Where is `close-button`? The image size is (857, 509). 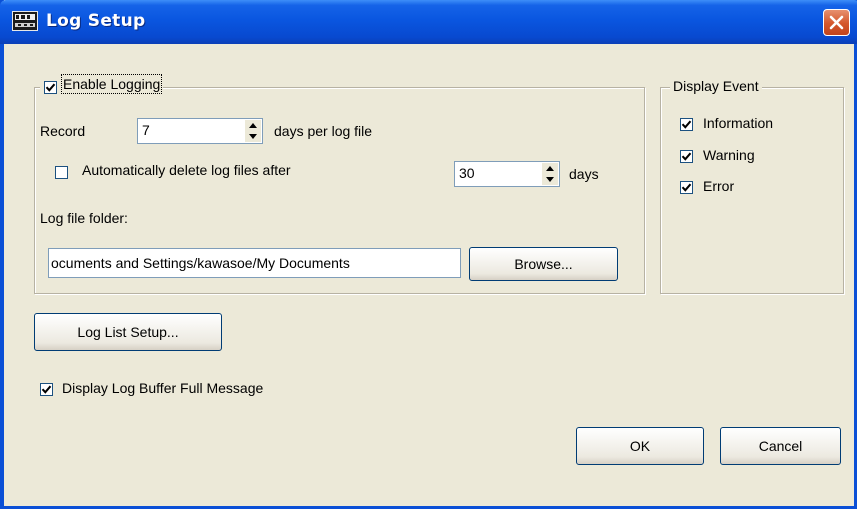 close-button is located at coordinates (836, 22).